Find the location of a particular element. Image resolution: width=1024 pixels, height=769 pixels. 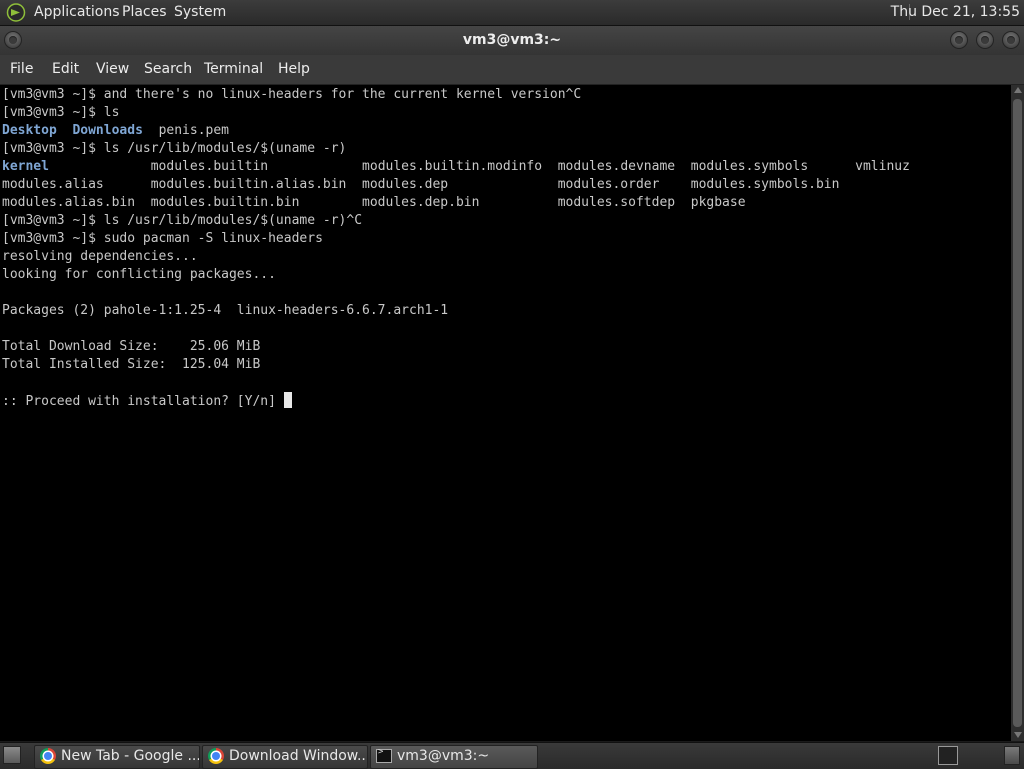

terminal-line: :: Proceed with installation? [Y/n] is located at coordinates (143, 401).